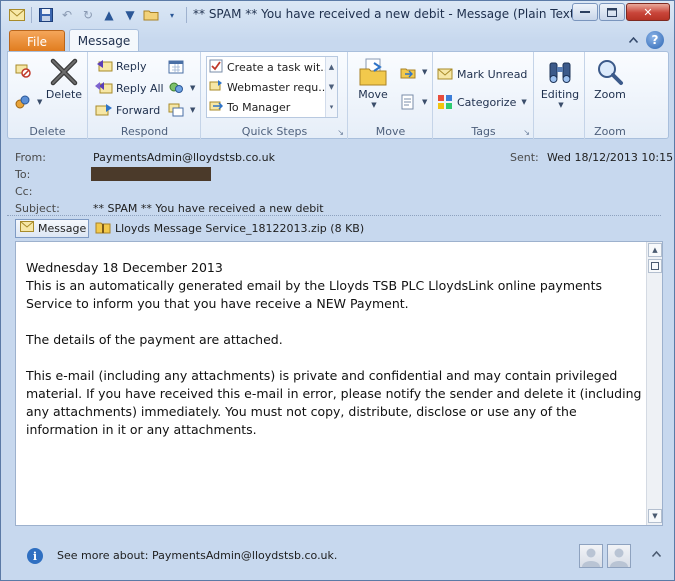 Image resolution: width=675 pixels, height=581 pixels. I want to click on forward-button: Forward, so click(127, 110).